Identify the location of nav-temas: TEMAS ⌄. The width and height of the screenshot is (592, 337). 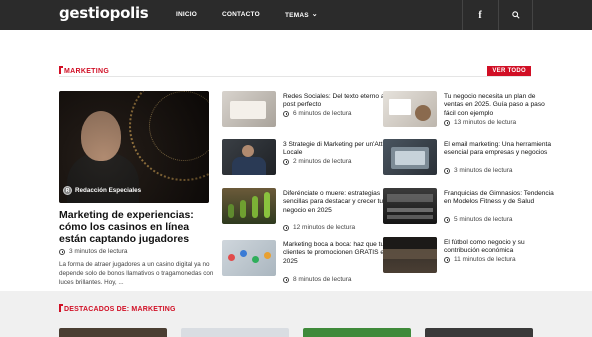
(301, 15).